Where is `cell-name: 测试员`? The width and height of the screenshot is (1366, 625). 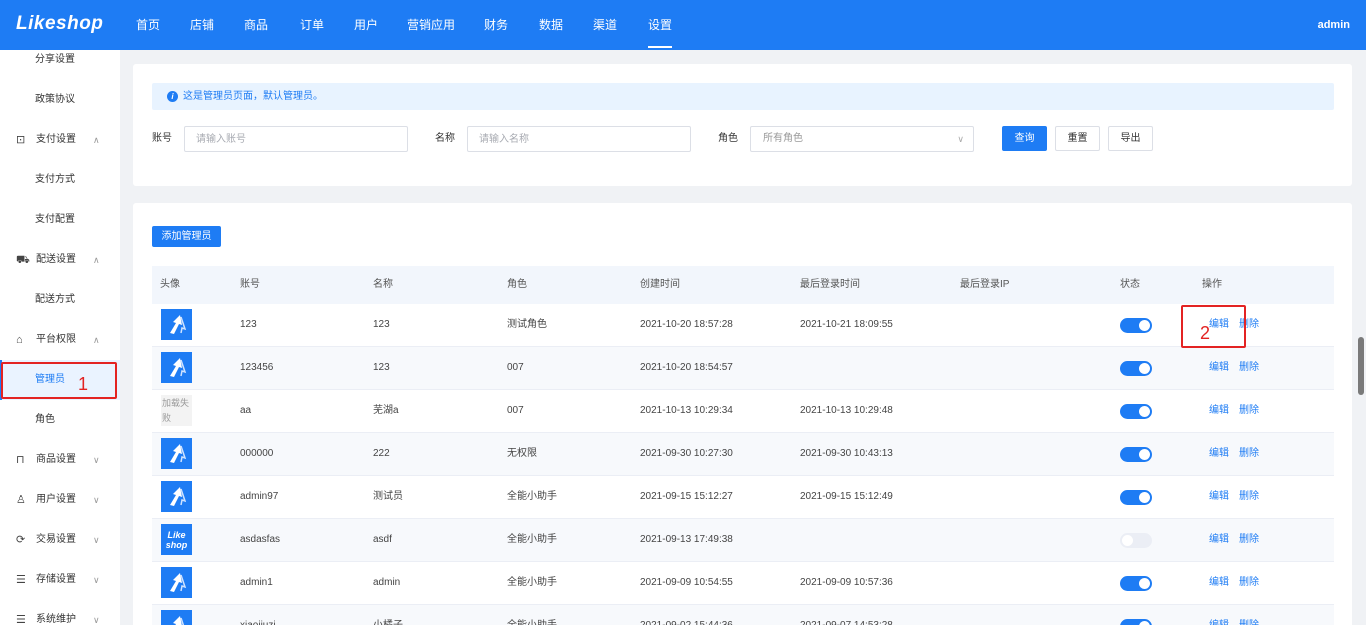
cell-name: 测试员 is located at coordinates (388, 496).